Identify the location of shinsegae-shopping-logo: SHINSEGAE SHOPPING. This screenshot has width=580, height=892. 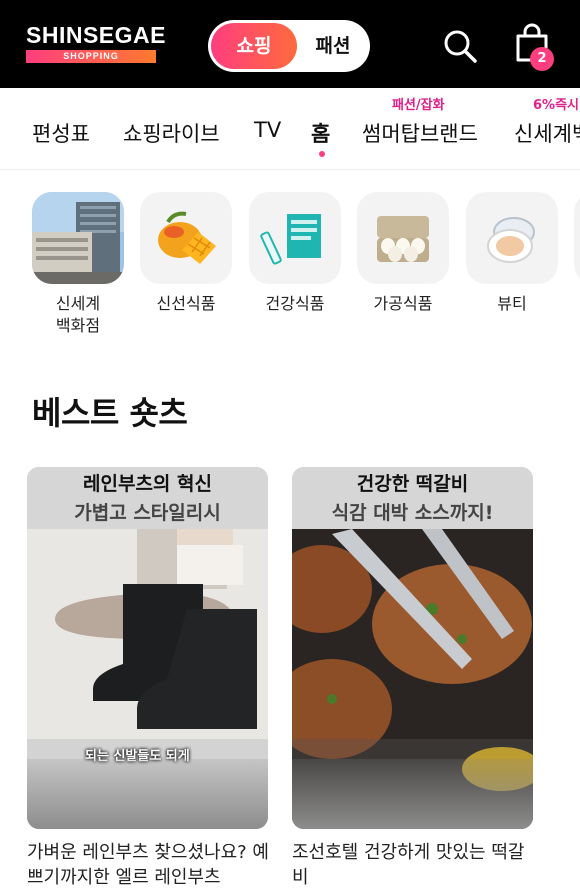
(96, 42).